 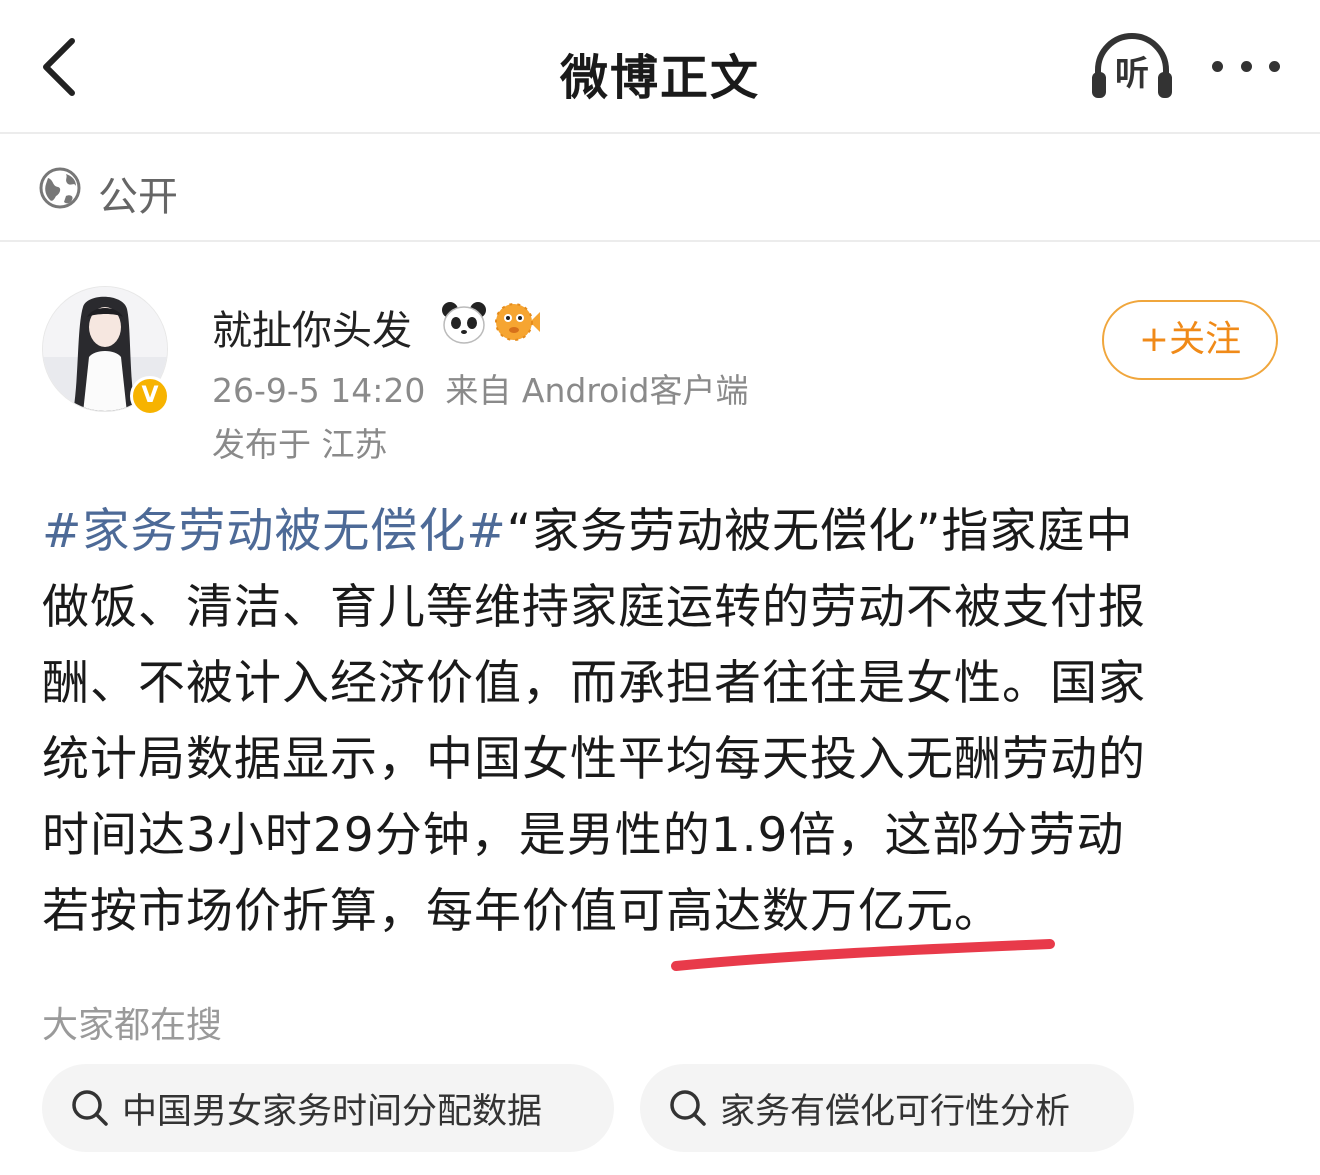 I want to click on search-chip-label: 家务有偿化可行性分析, so click(x=895, y=1111).